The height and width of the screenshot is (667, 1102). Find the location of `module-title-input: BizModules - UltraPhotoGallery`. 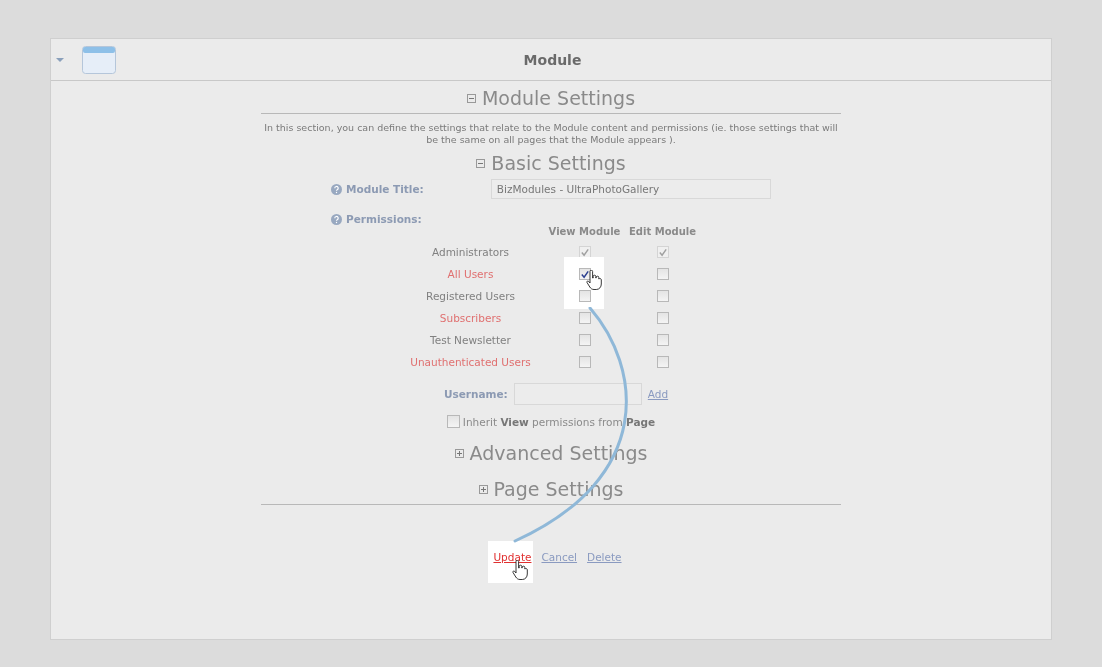

module-title-input: BizModules - UltraPhotoGallery is located at coordinates (630, 189).